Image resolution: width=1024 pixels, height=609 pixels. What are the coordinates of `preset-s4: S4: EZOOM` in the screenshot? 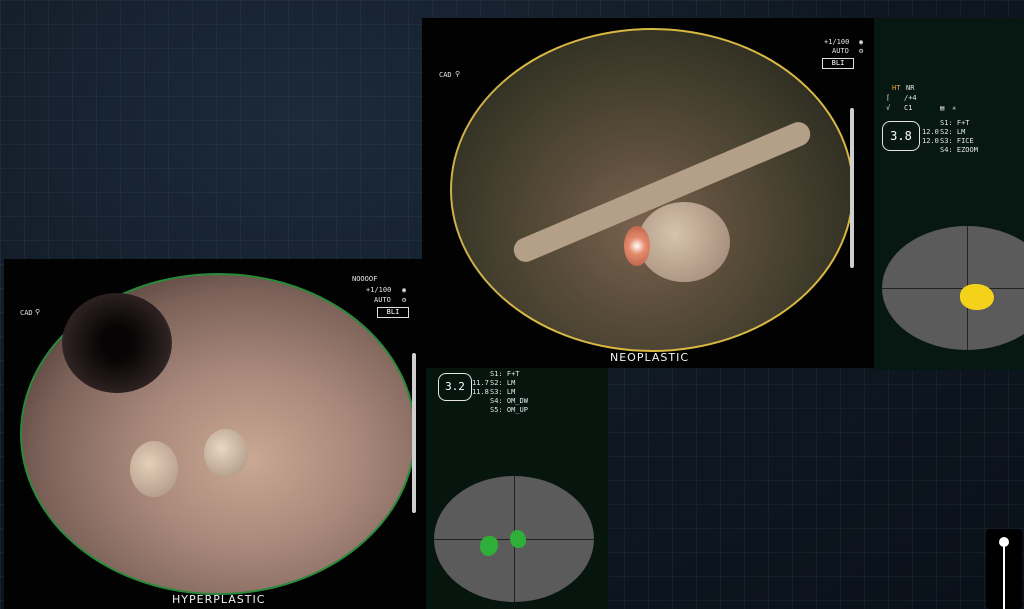 It's located at (959, 150).